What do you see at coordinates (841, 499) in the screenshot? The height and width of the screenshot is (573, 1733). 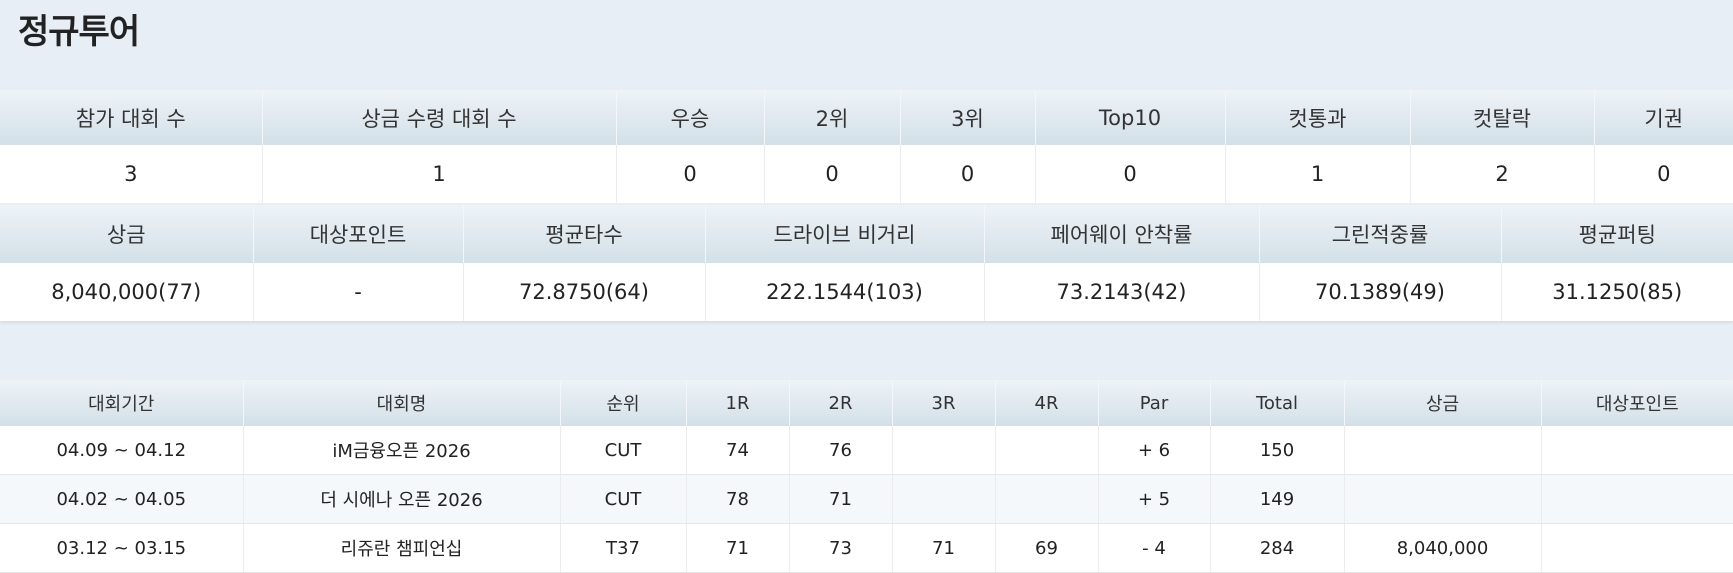 I see `cell-round2: 71` at bounding box center [841, 499].